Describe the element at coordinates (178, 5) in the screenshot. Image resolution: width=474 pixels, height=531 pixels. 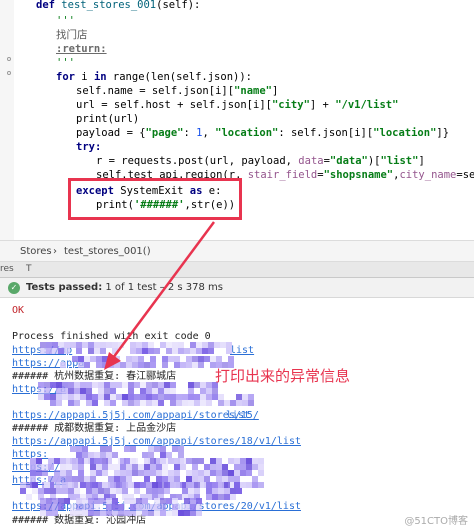
I see `function-args: (self):` at that location.